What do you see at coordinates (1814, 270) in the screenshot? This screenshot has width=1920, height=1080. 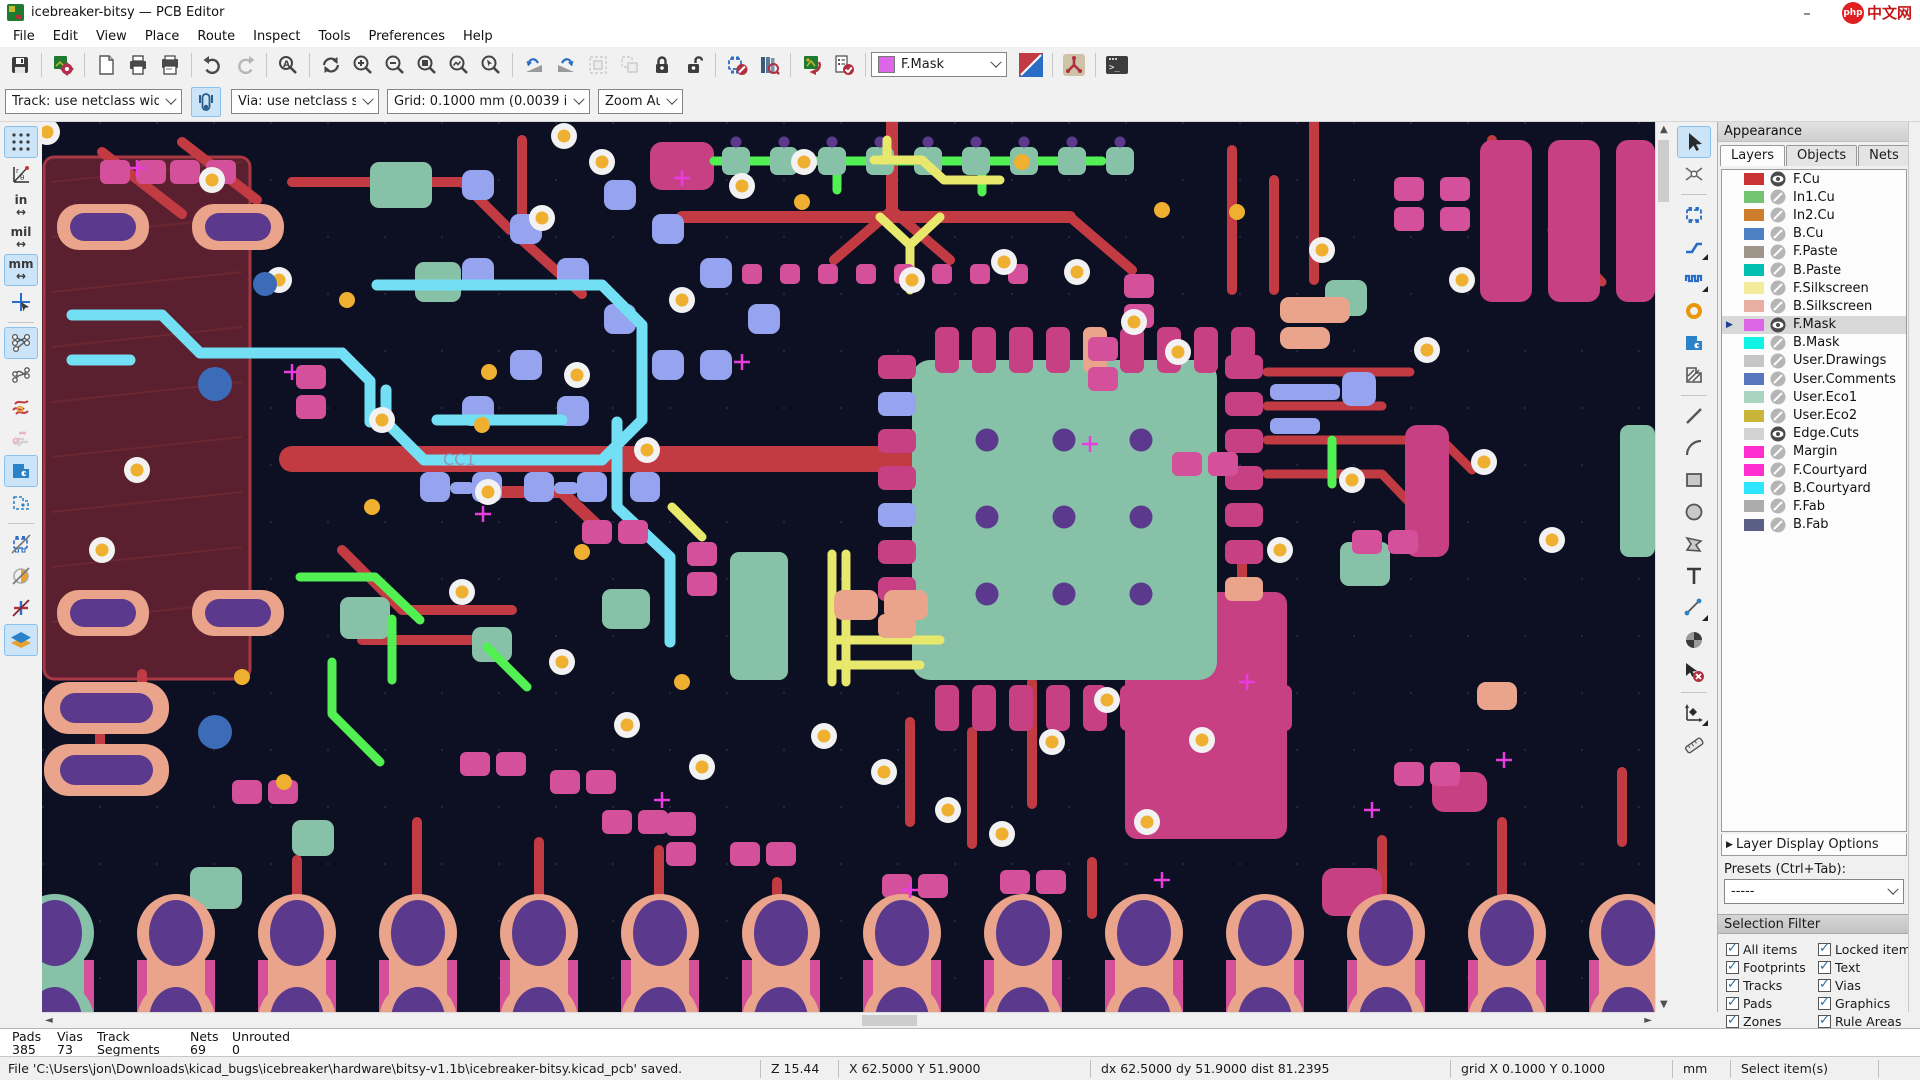 I see `layer-row-b-paste: B.Paste` at bounding box center [1814, 270].